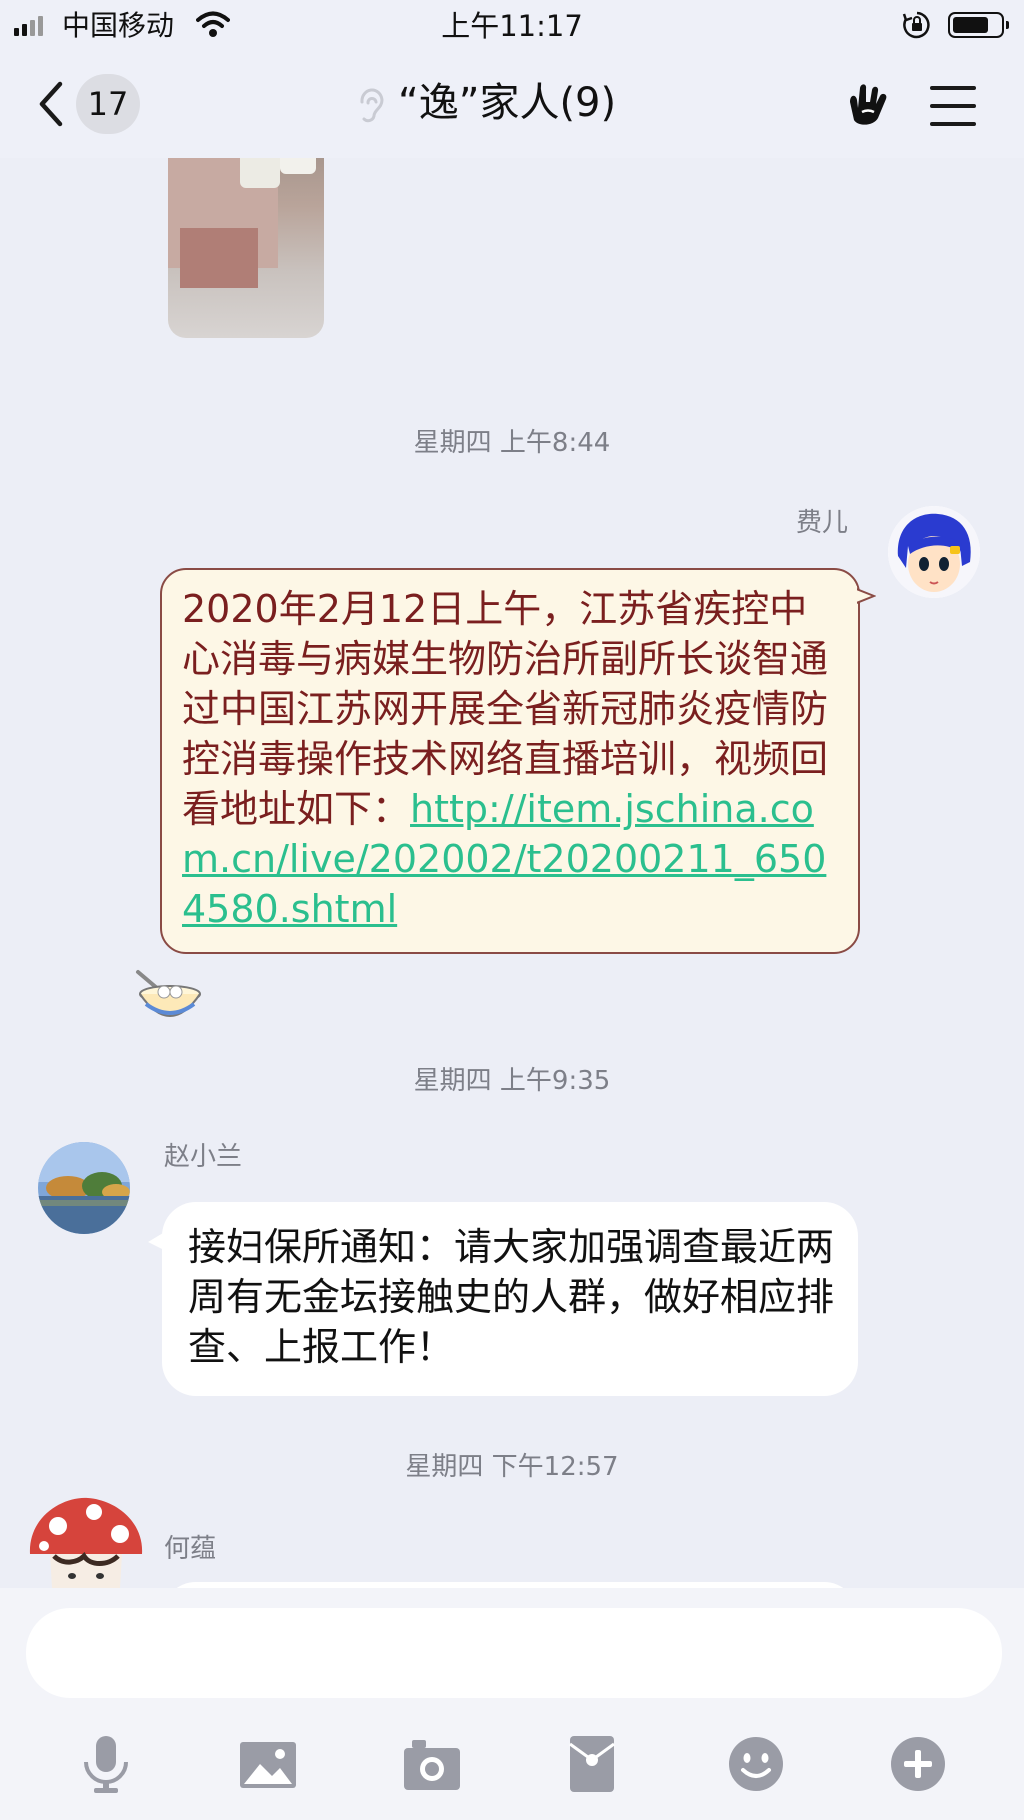 Image resolution: width=1024 pixels, height=1820 pixels. I want to click on input-panel, so click(512, 1704).